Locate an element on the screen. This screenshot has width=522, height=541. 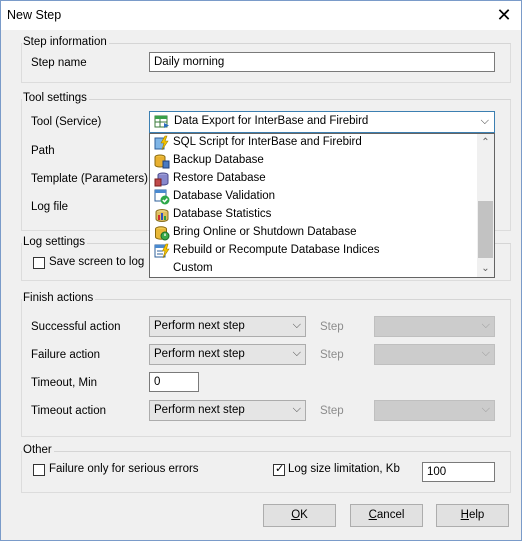
window-title: New Step is located at coordinates (34, 15).